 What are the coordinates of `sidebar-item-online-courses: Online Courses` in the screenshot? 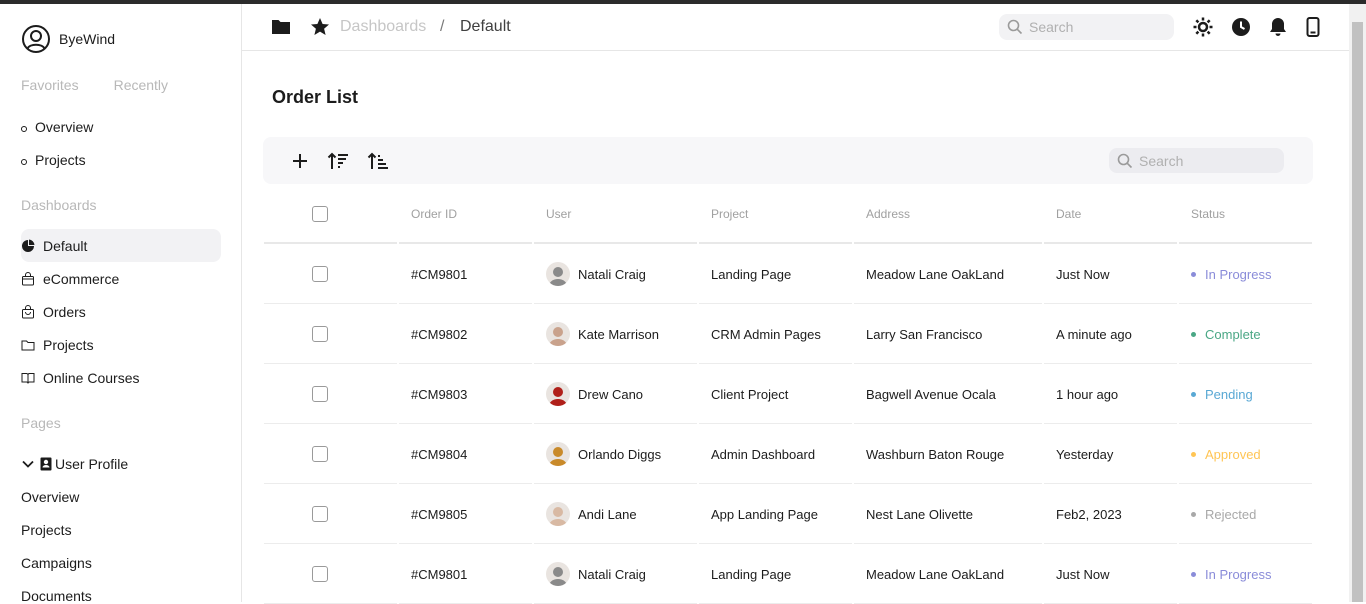 It's located at (121, 377).